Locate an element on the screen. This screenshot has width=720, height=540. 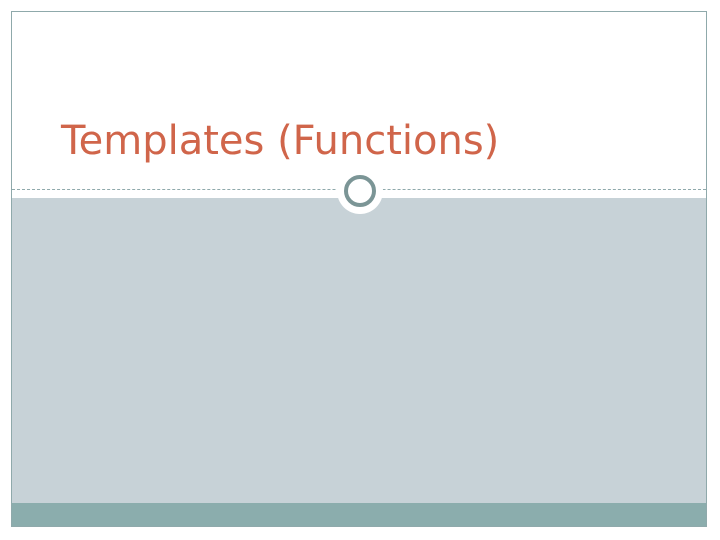
footer-bar is located at coordinates (359, 514).